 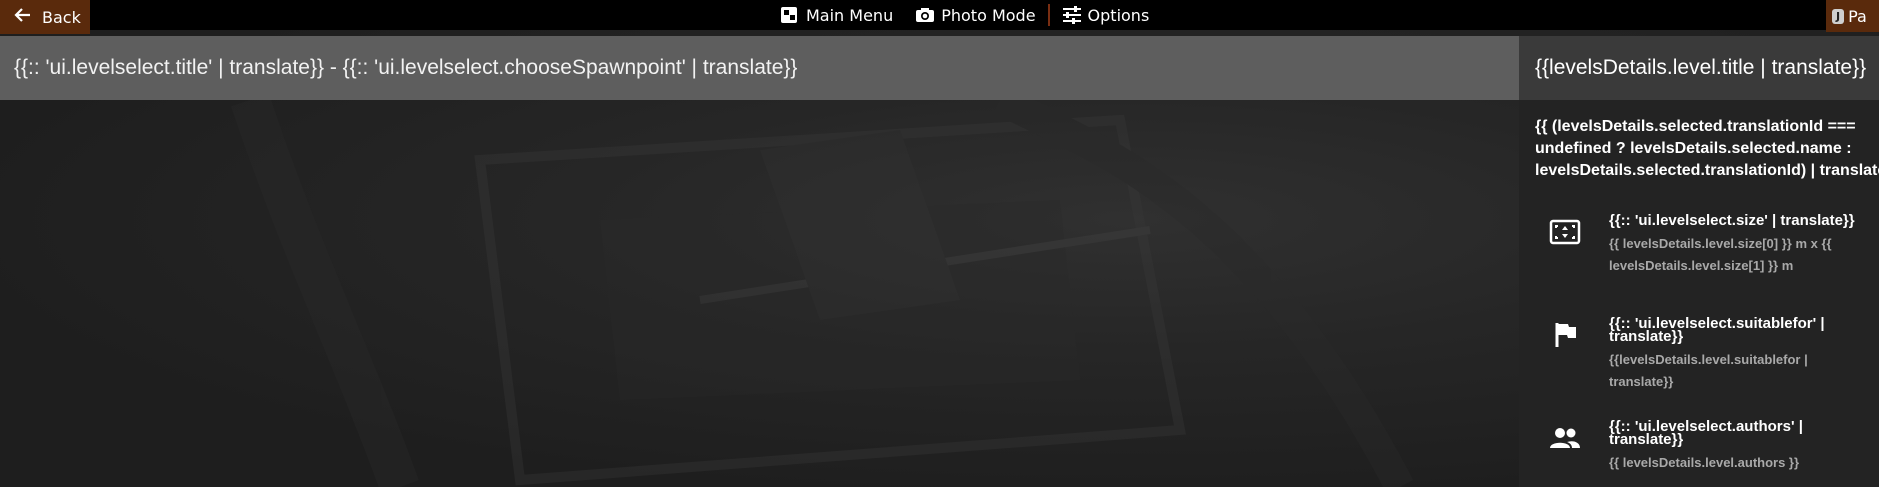 What do you see at coordinates (23, 17) in the screenshot?
I see `arrow-left-icon` at bounding box center [23, 17].